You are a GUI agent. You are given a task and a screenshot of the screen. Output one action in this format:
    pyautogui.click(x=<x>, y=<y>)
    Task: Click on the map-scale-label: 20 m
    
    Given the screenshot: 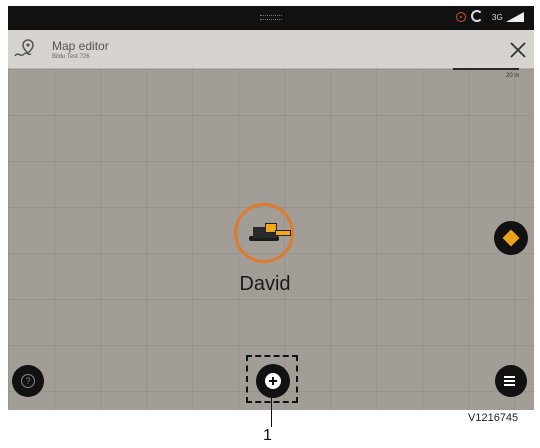 What is the action you would take?
    pyautogui.click(x=513, y=76)
    